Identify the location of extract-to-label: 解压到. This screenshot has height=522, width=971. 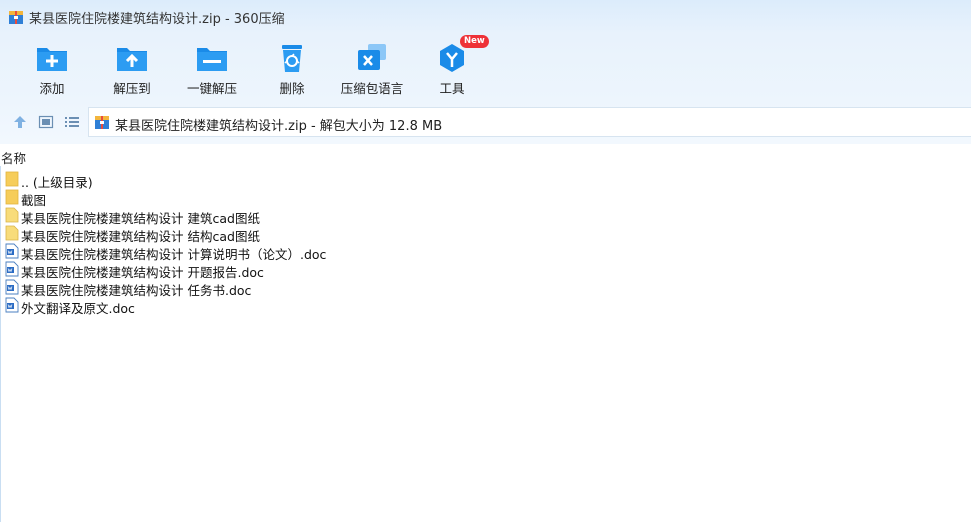
(132, 88).